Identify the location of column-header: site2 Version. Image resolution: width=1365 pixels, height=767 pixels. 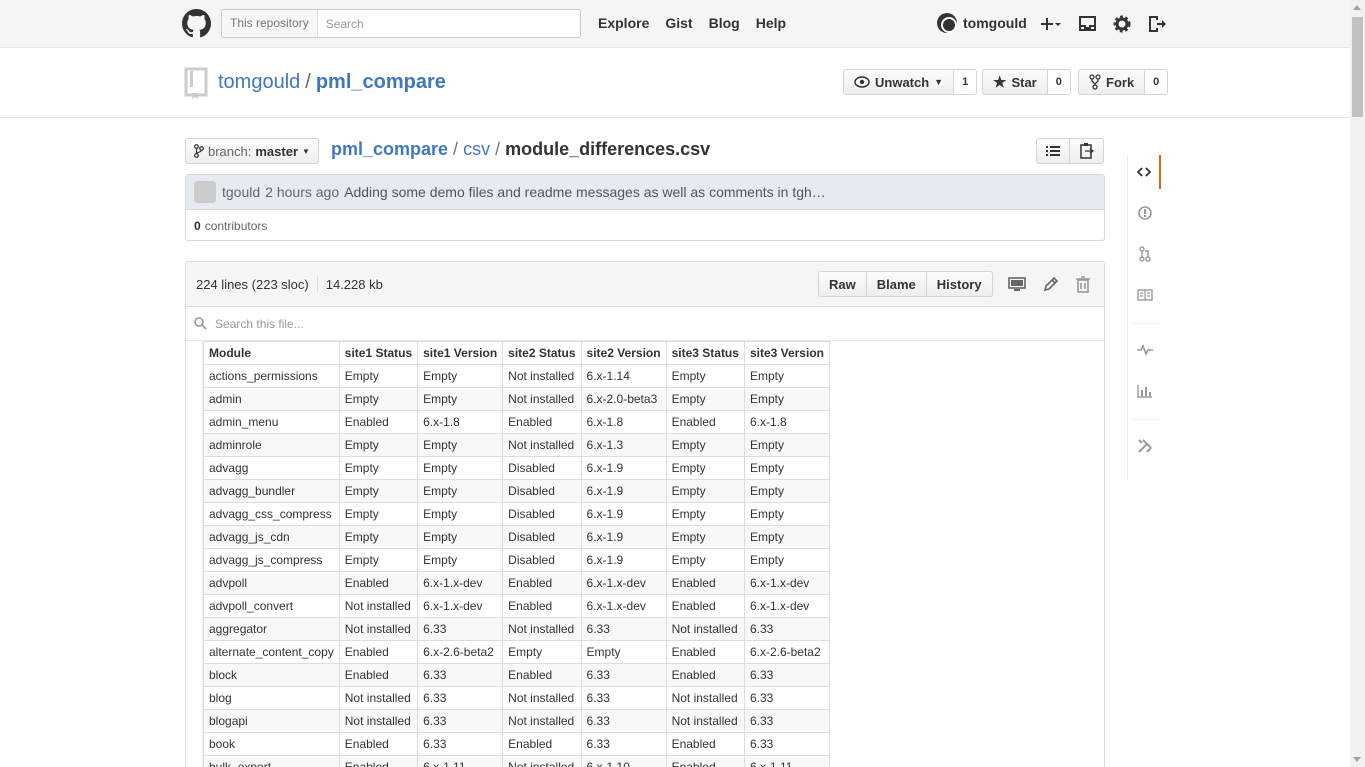
(623, 353).